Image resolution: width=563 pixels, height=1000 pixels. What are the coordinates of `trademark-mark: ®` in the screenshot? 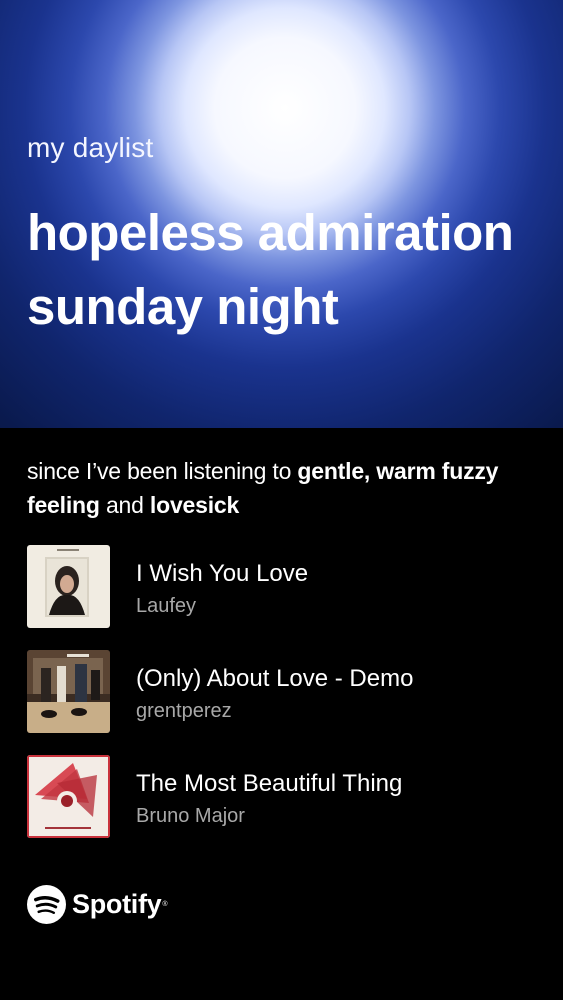 It's located at (165, 904).